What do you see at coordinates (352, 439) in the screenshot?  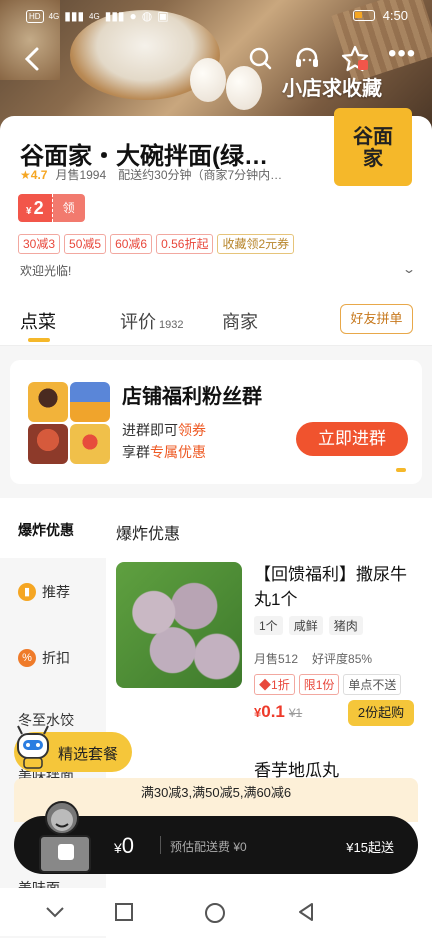 I see `join-group-button: 立即进群` at bounding box center [352, 439].